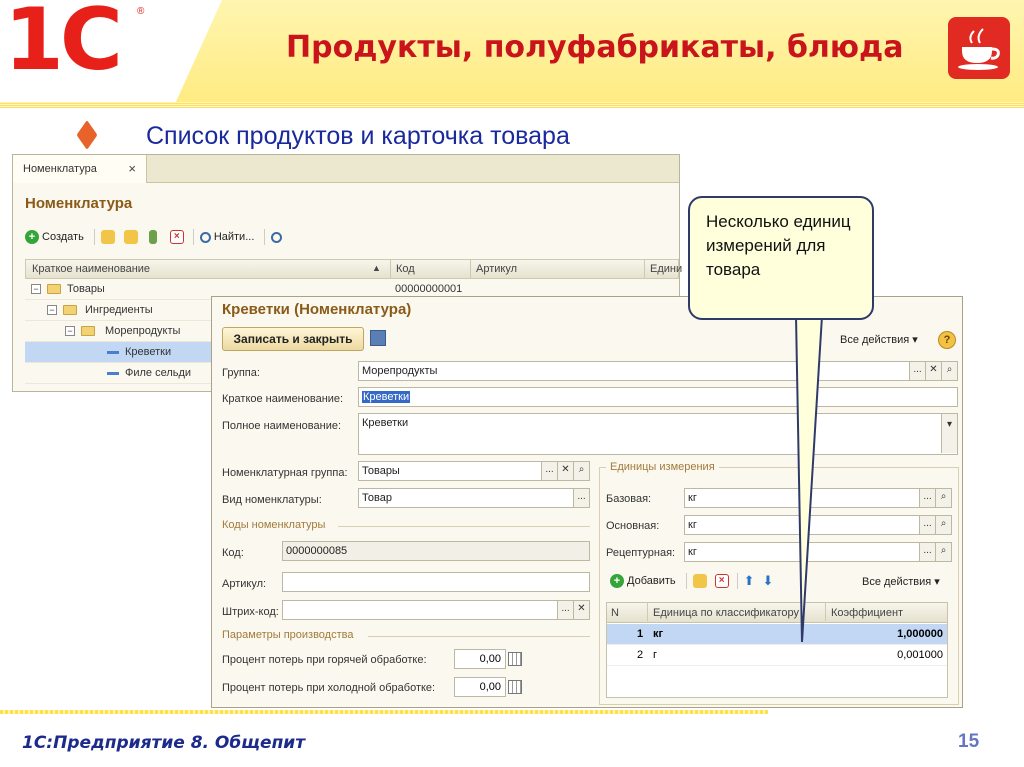 The width and height of the screenshot is (1024, 767). What do you see at coordinates (436, 610) in the screenshot?
I see `barcode-field: ... ✕` at bounding box center [436, 610].